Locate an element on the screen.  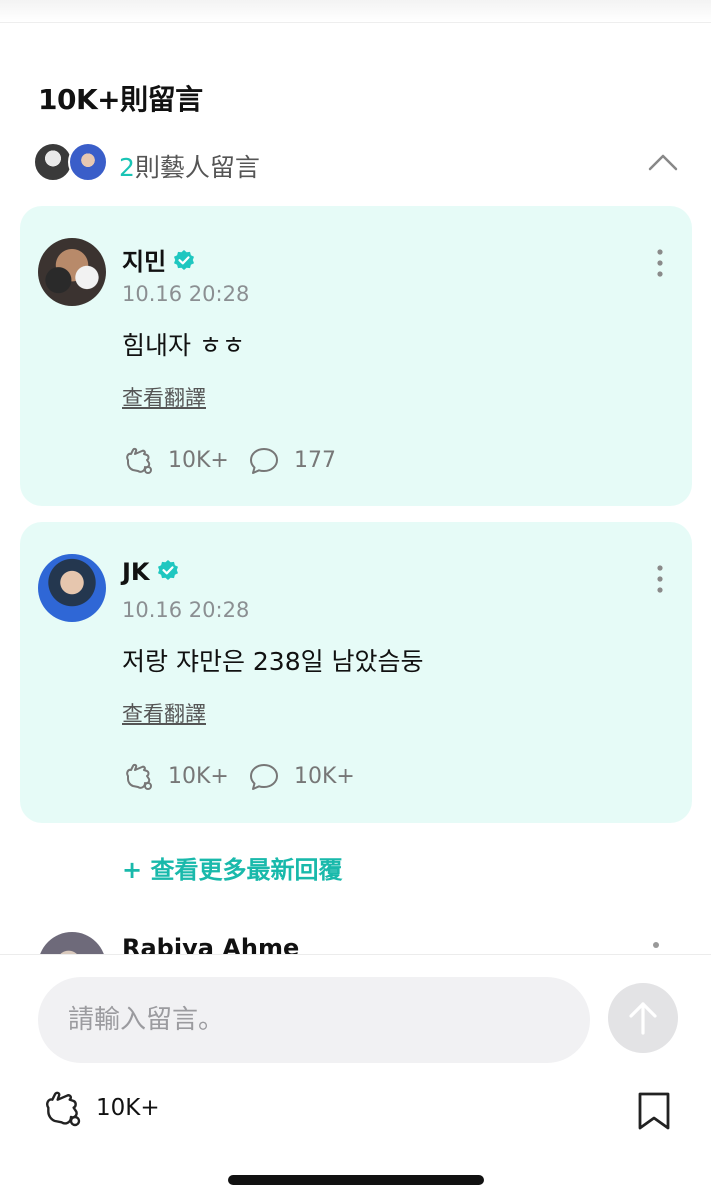
reply-count: 10K+ is located at coordinates (324, 776).